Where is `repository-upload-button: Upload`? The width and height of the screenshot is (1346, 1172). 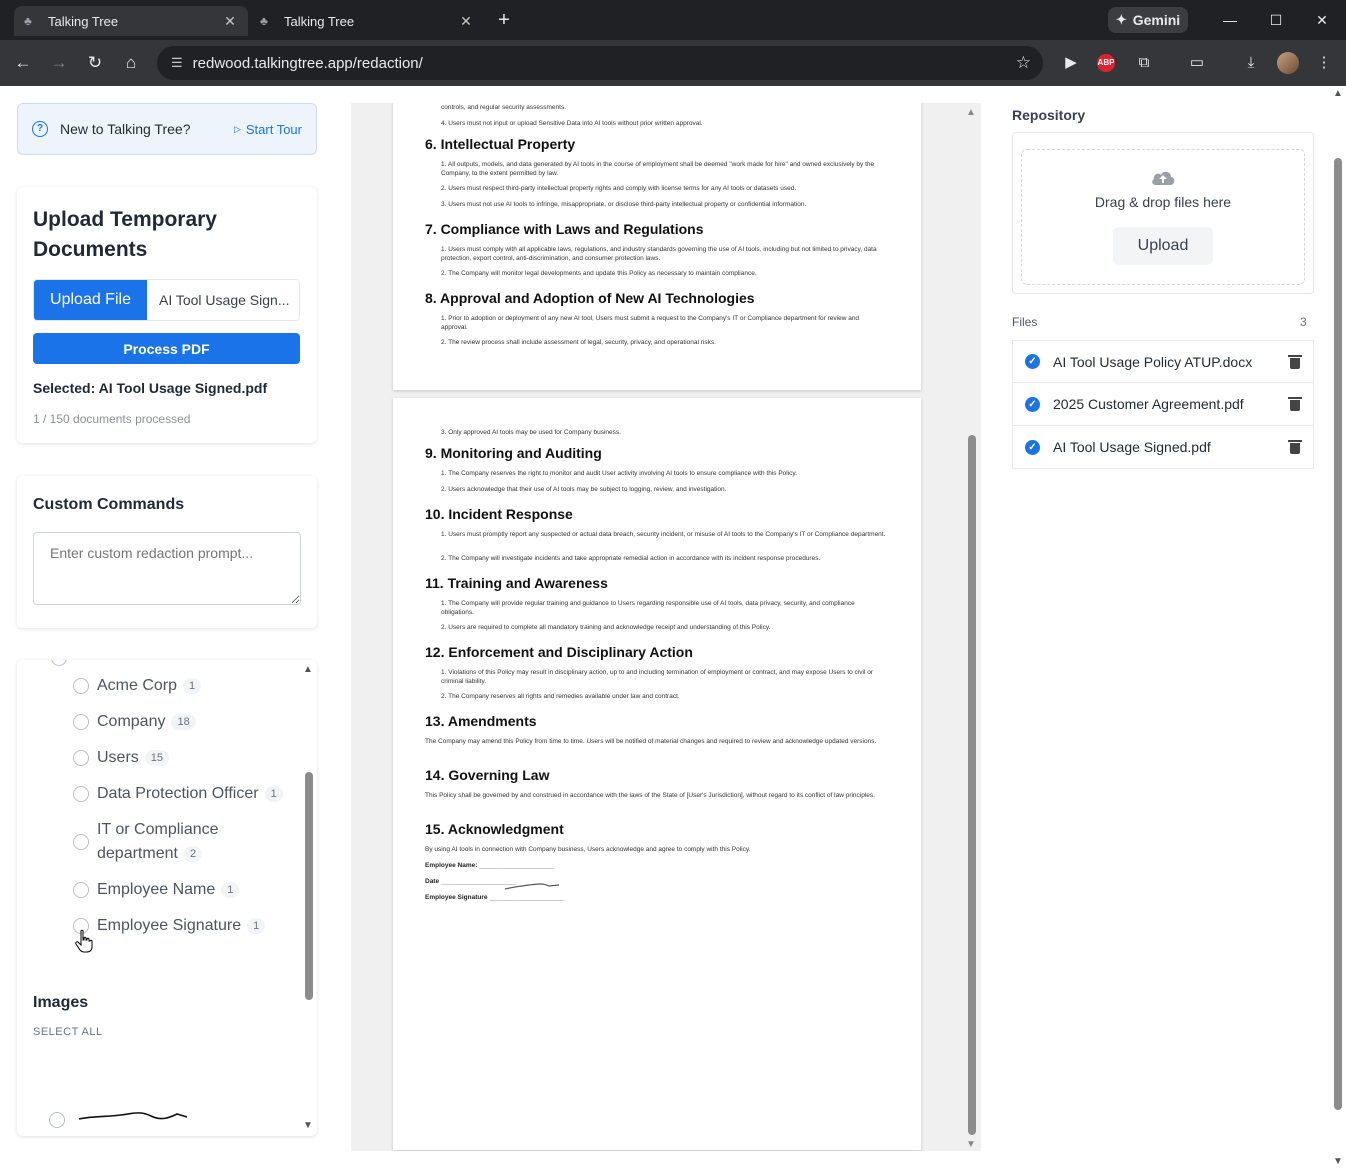 repository-upload-button: Upload is located at coordinates (1163, 246).